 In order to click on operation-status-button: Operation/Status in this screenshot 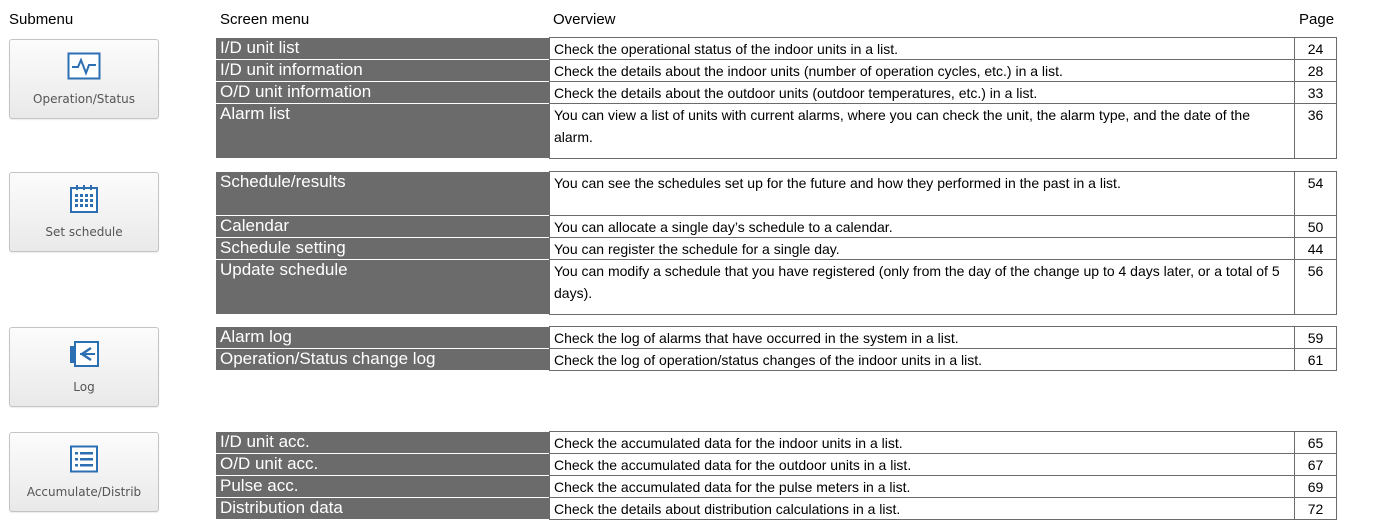, I will do `click(84, 79)`.